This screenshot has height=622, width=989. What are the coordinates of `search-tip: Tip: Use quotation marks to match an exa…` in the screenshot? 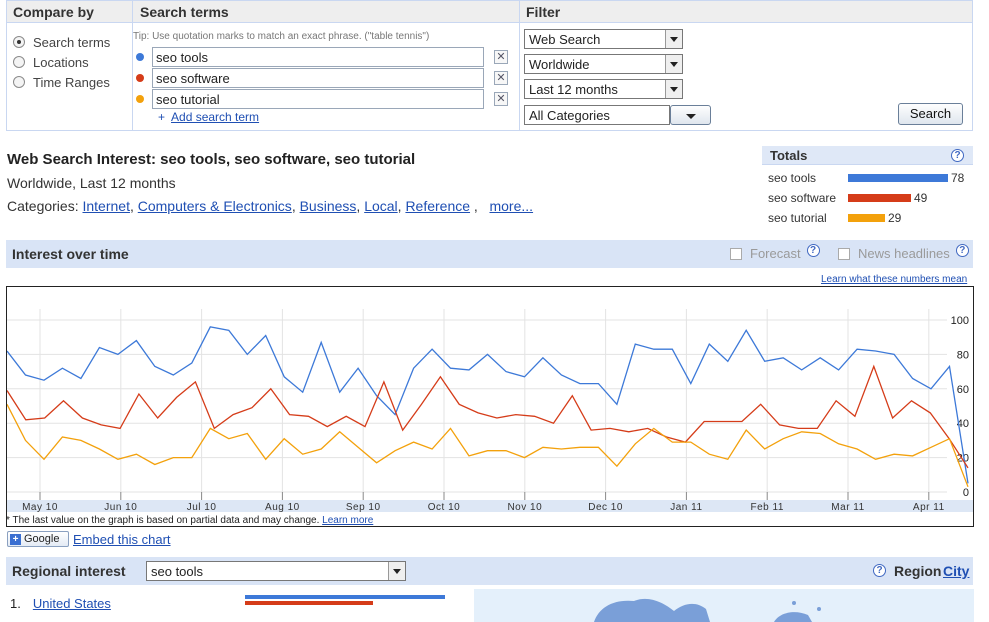 It's located at (281, 36).